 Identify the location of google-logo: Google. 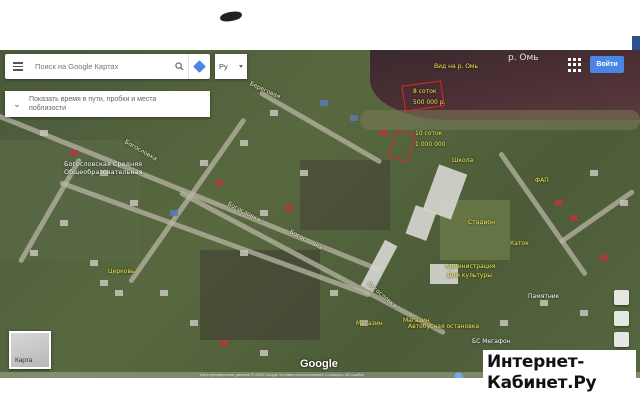
(319, 364).